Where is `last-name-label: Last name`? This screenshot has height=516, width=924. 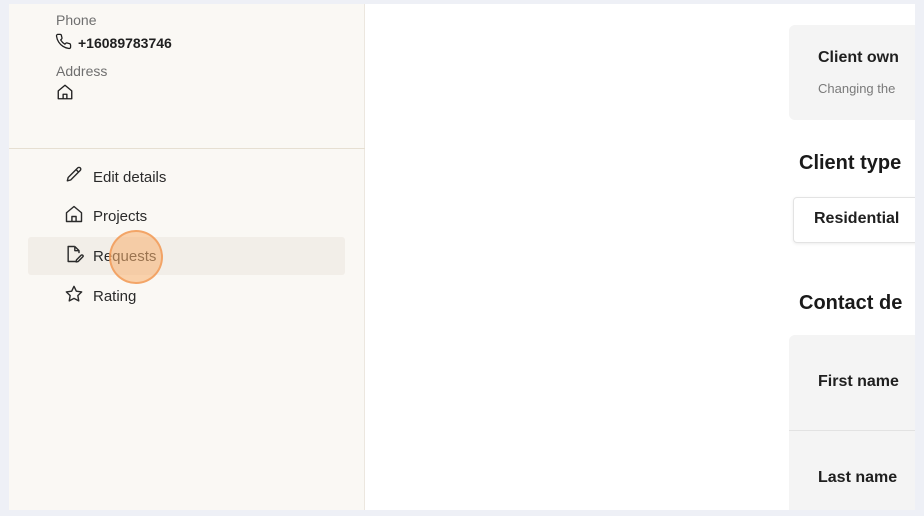 last-name-label: Last name is located at coordinates (858, 477).